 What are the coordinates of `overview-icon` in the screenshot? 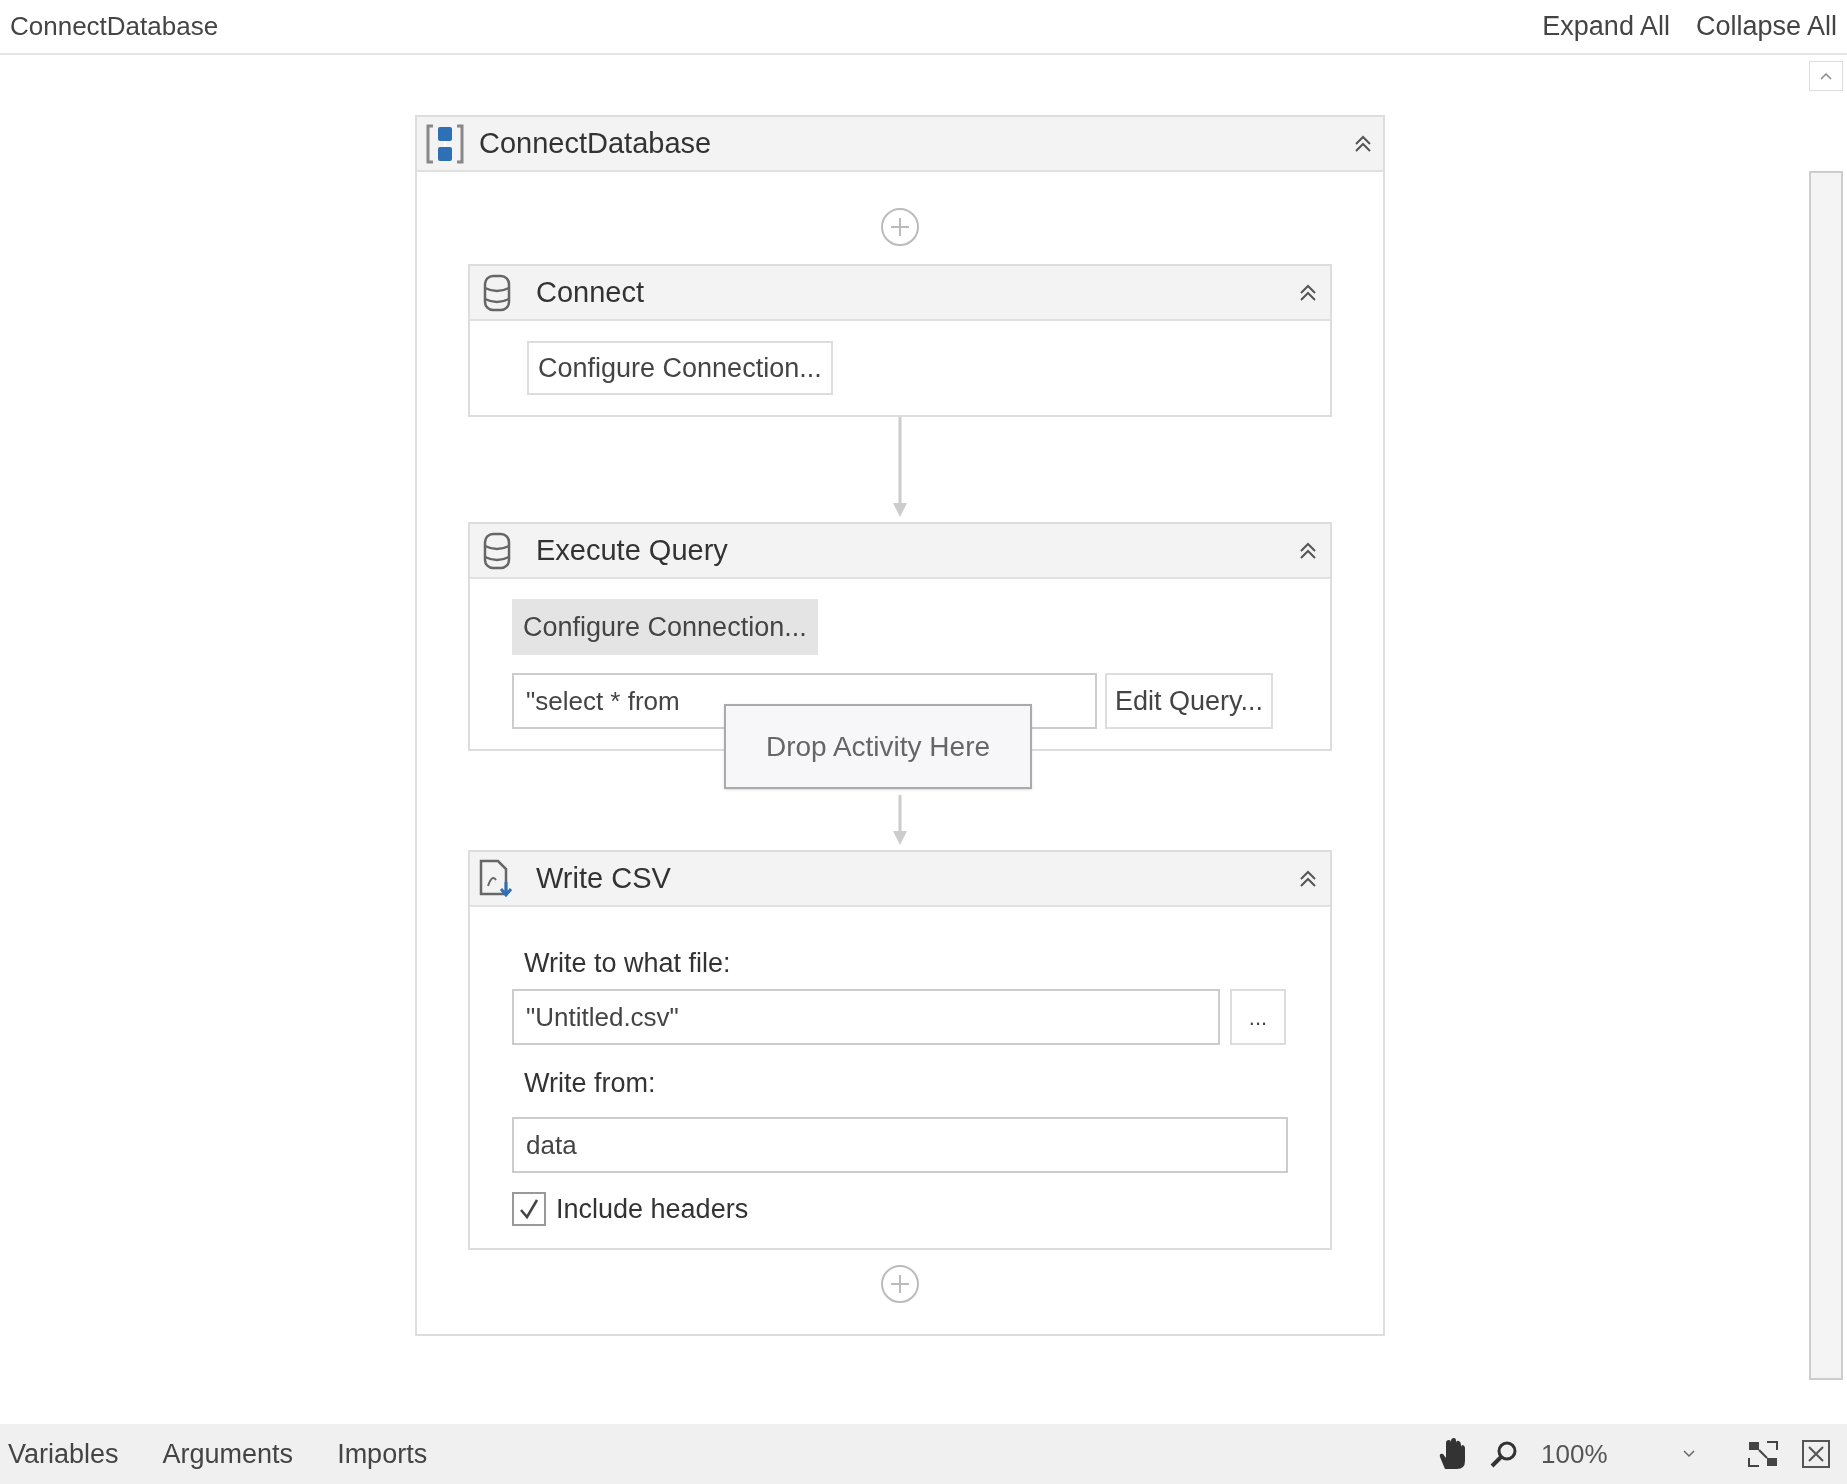 It's located at (1816, 1454).